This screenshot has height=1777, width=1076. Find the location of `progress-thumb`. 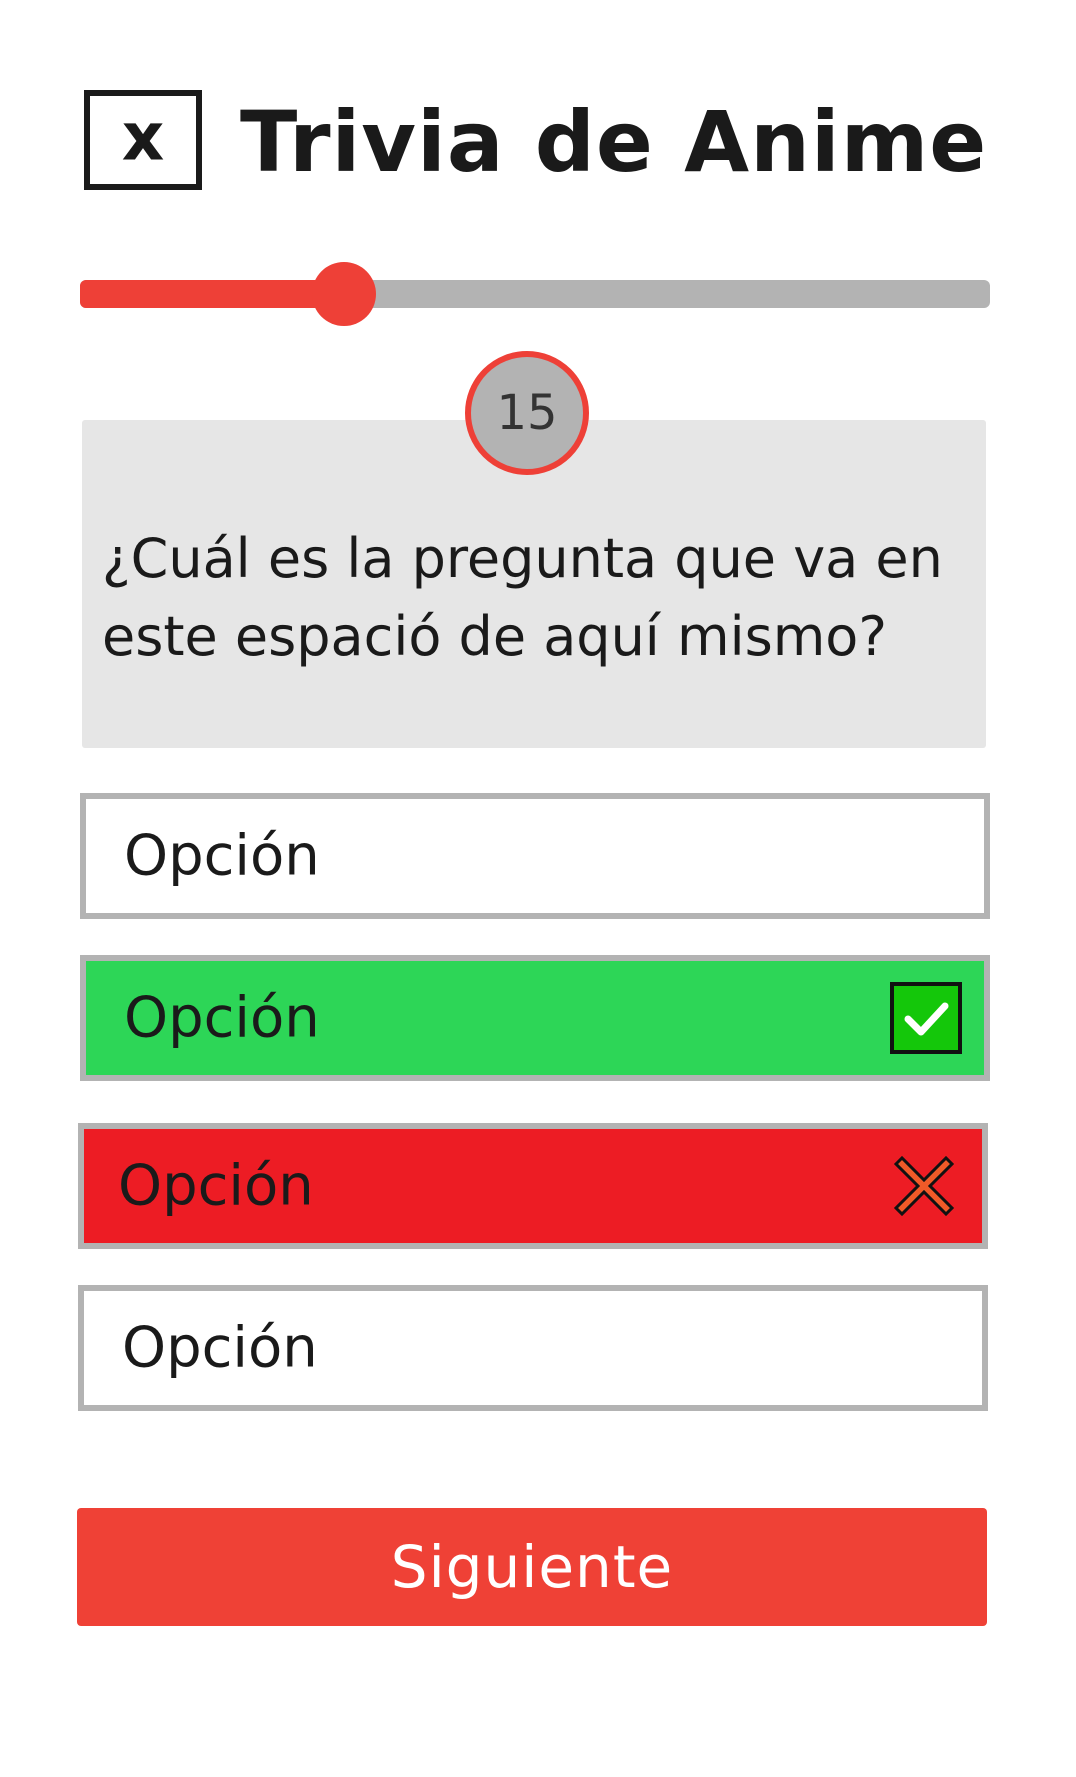

progress-thumb is located at coordinates (343, 294).